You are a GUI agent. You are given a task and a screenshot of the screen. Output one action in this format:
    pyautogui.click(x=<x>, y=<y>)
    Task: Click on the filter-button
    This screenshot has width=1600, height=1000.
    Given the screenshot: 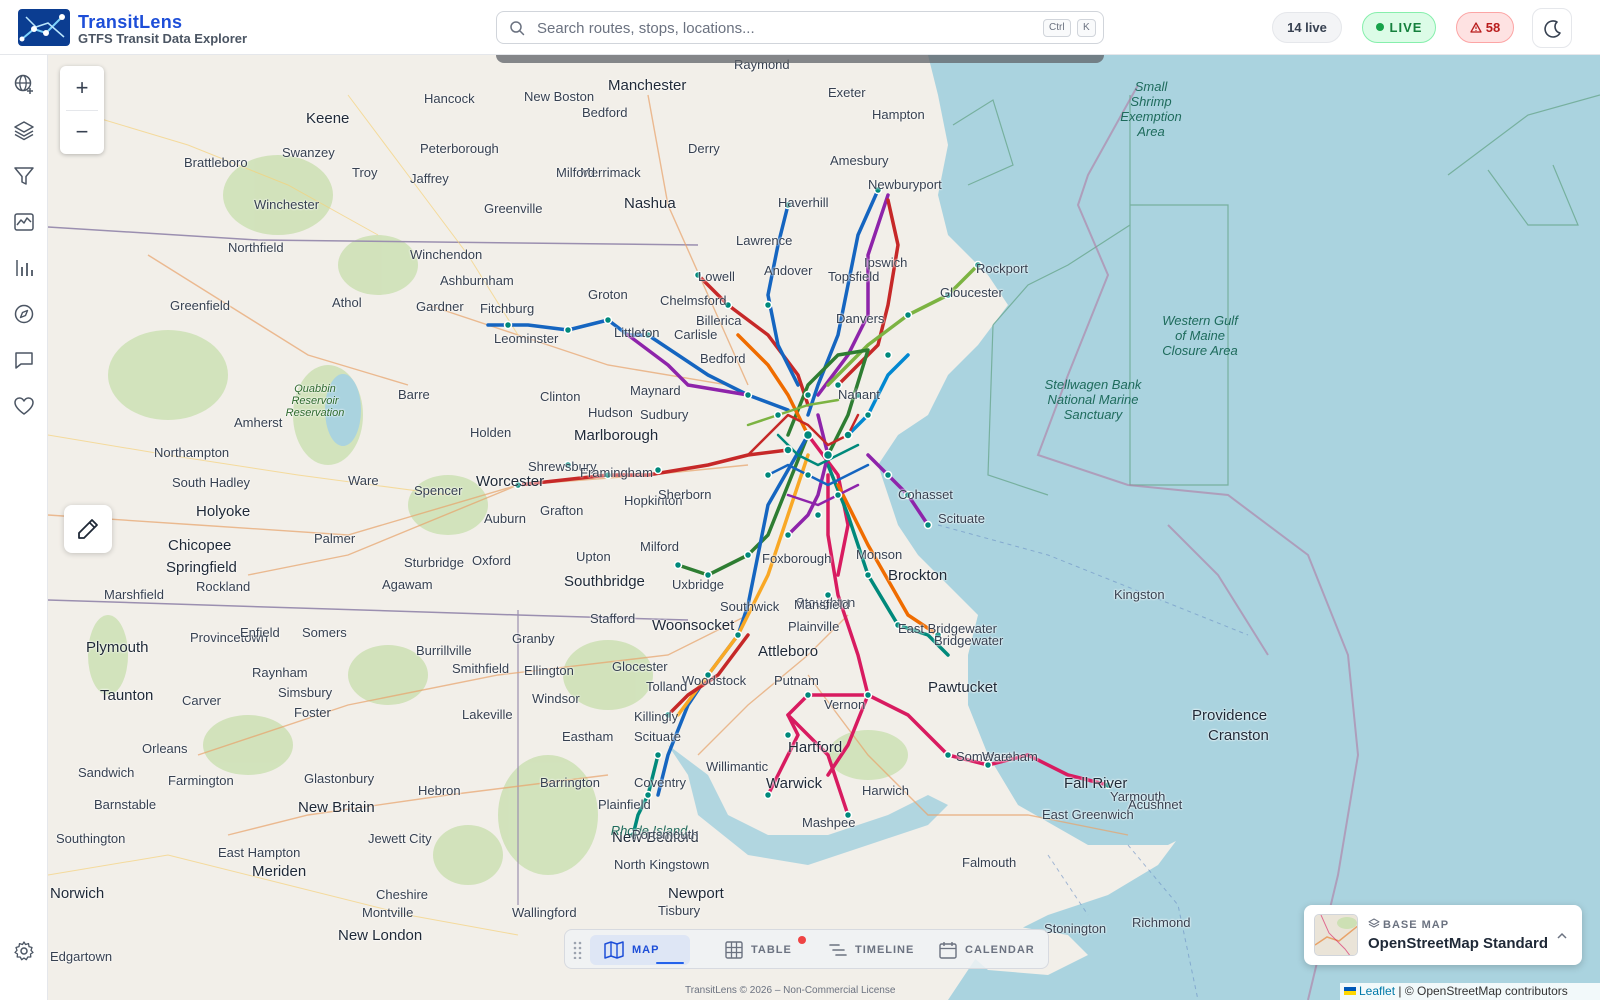 What is the action you would take?
    pyautogui.click(x=24, y=176)
    